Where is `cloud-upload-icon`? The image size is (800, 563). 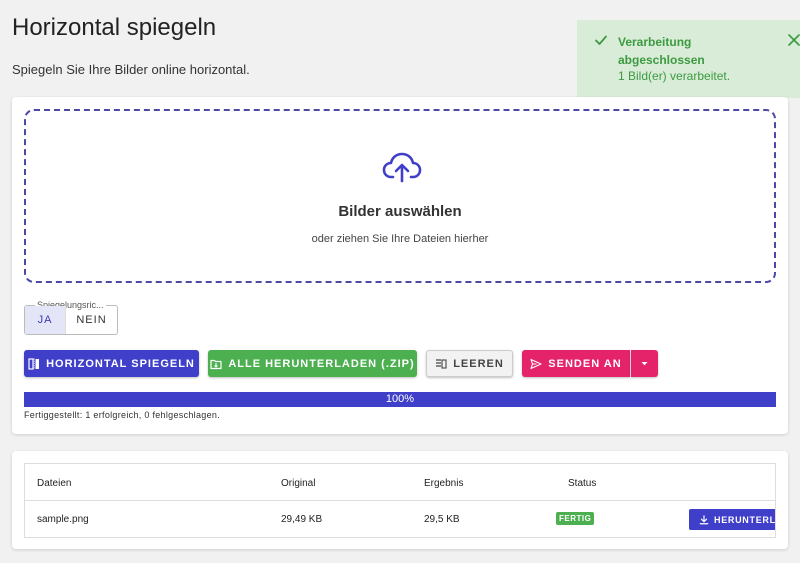 cloud-upload-icon is located at coordinates (402, 167).